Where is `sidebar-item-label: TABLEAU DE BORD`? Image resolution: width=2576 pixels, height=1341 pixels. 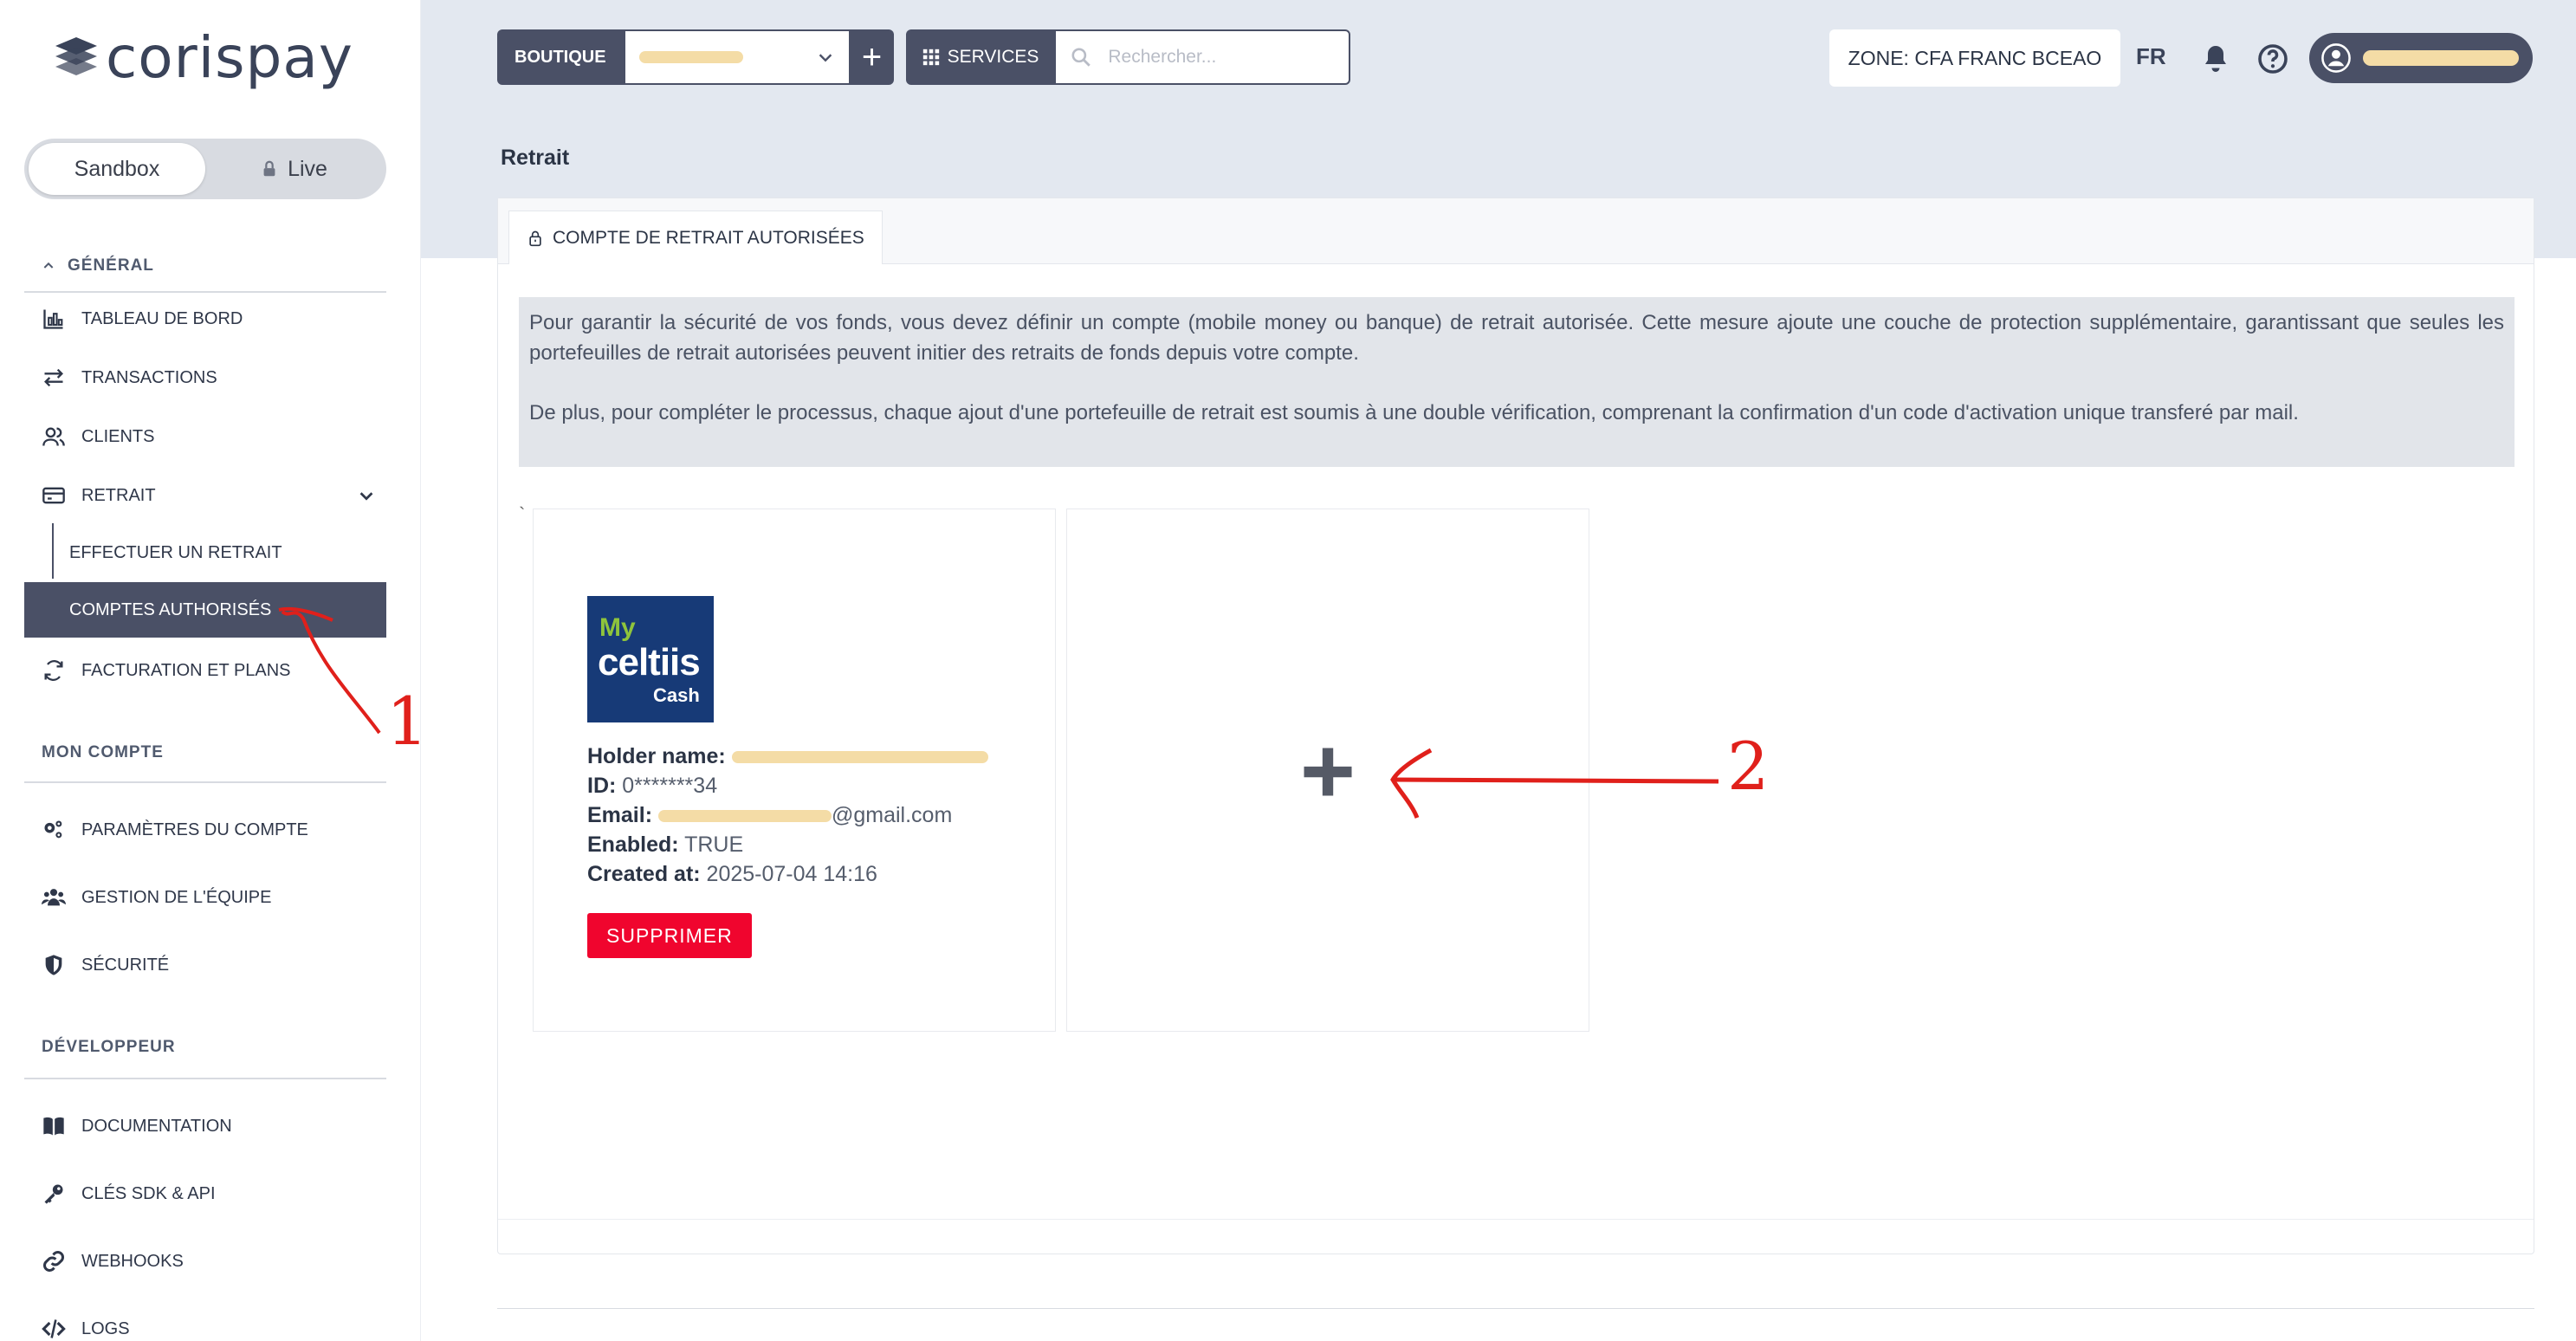
sidebar-item-label: TABLEAU DE BORD is located at coordinates (162, 318).